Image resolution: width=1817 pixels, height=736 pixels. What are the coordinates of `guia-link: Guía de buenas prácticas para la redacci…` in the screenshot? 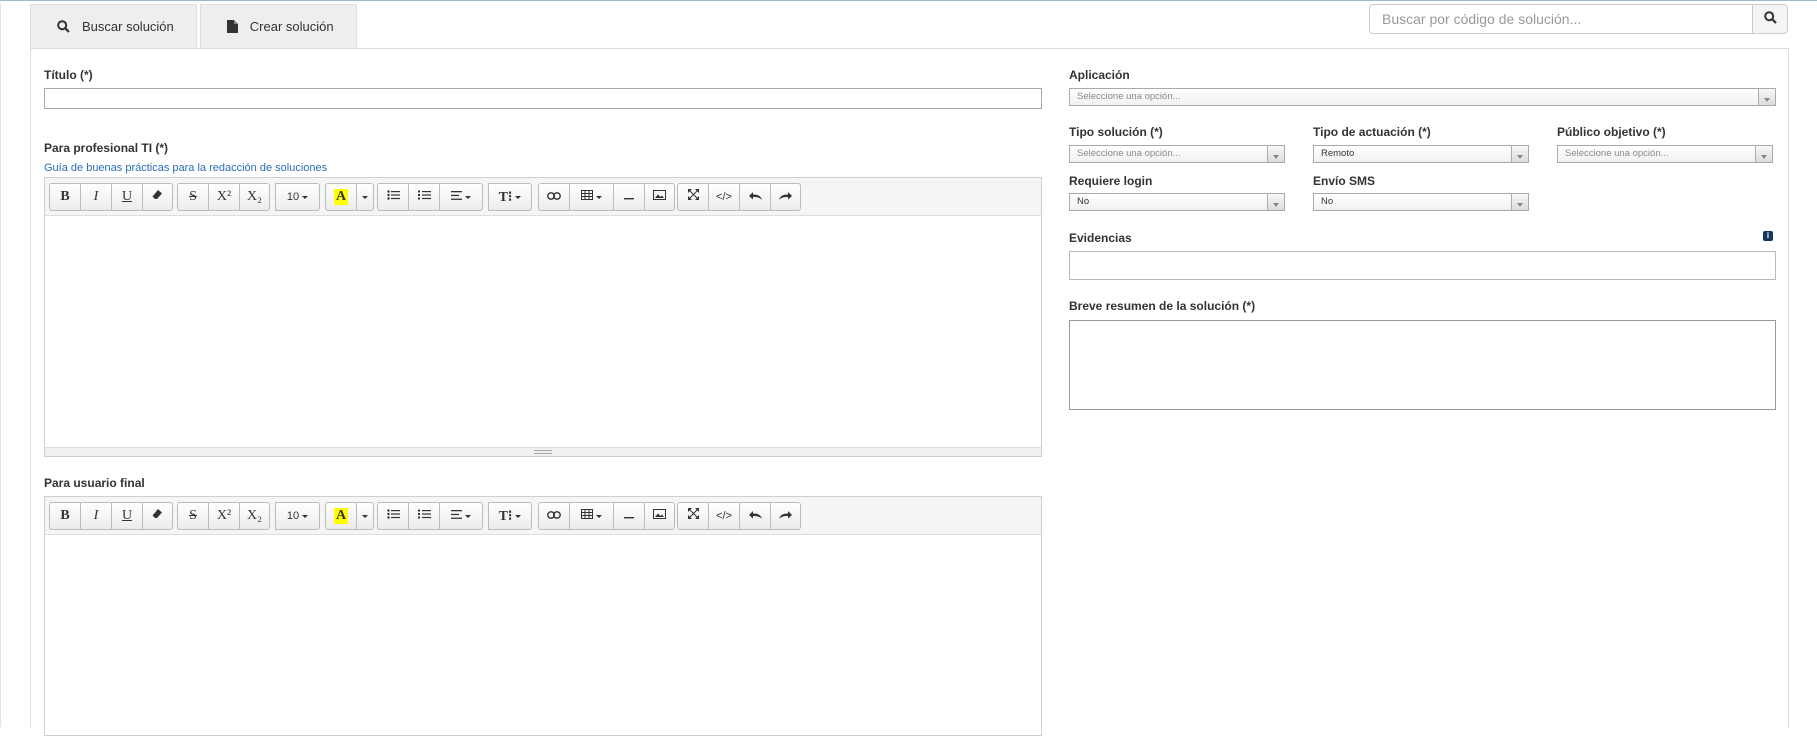 It's located at (185, 168).